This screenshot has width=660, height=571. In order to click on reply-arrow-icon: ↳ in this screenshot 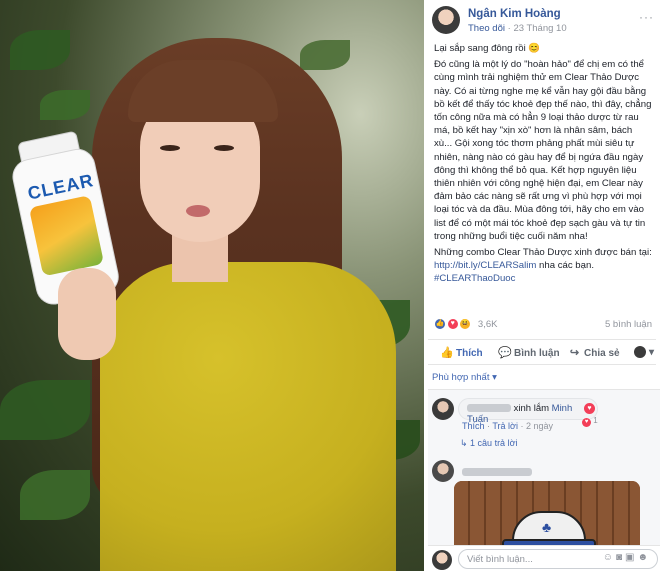, I will do `click(465, 443)`.